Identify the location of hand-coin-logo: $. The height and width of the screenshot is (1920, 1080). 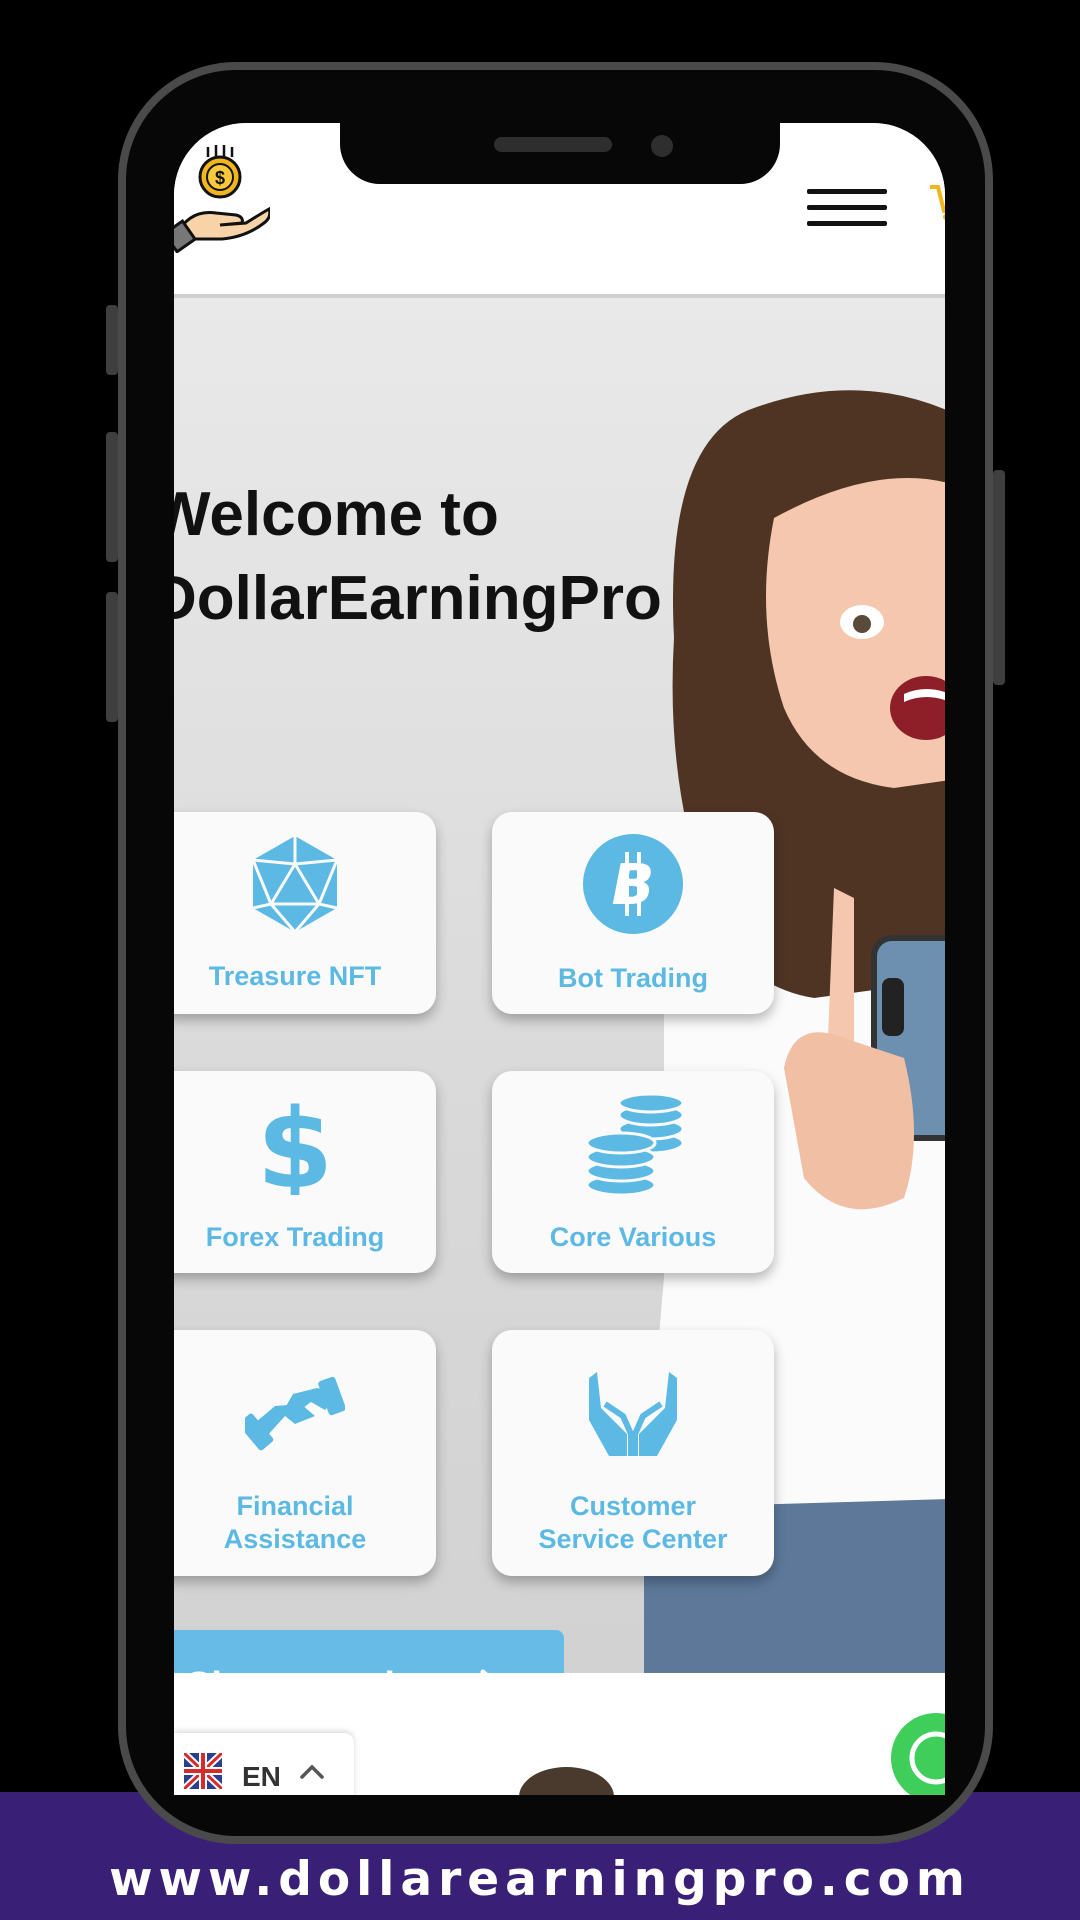
(222, 198).